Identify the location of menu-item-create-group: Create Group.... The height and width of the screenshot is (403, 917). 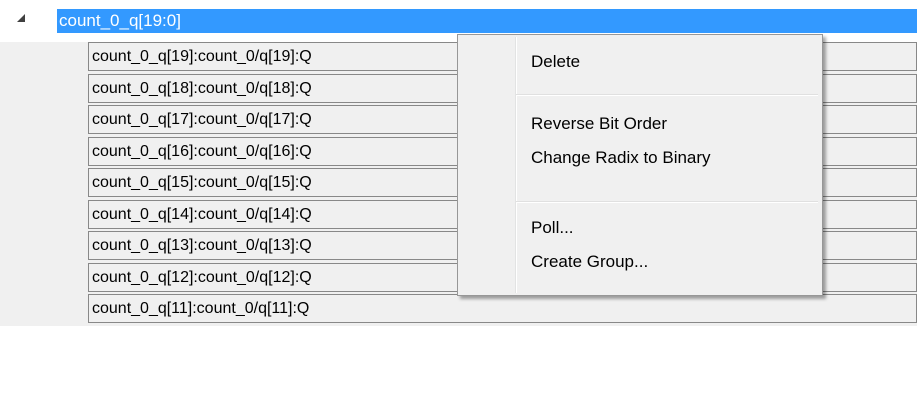
(640, 262).